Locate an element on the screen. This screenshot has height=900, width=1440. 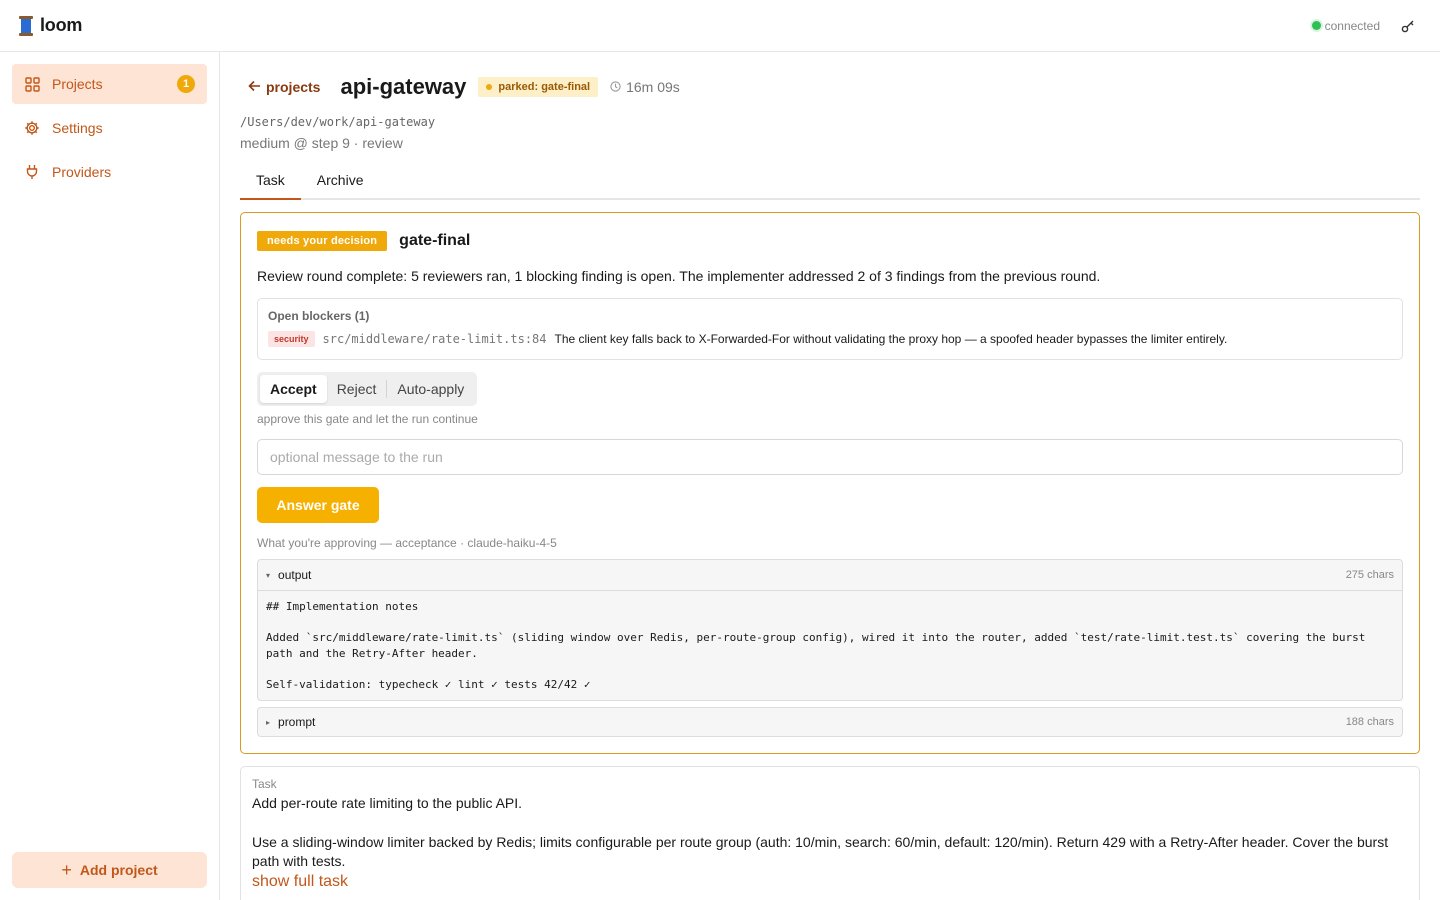
add-project-button: + Add project is located at coordinates (109, 870).